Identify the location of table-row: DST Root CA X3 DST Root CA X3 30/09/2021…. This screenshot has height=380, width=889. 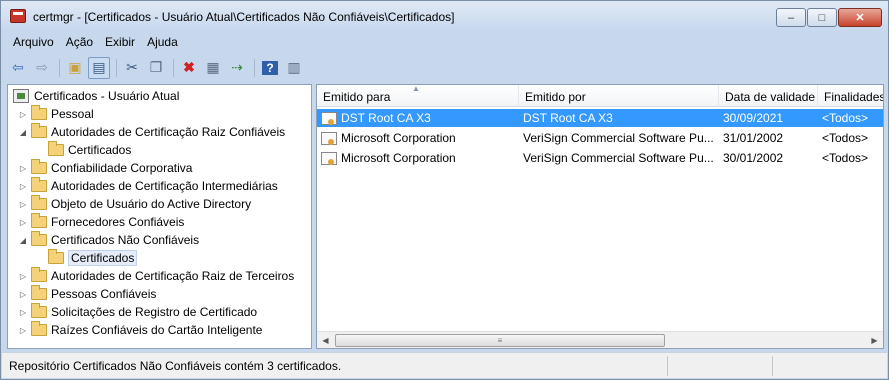
(600, 118).